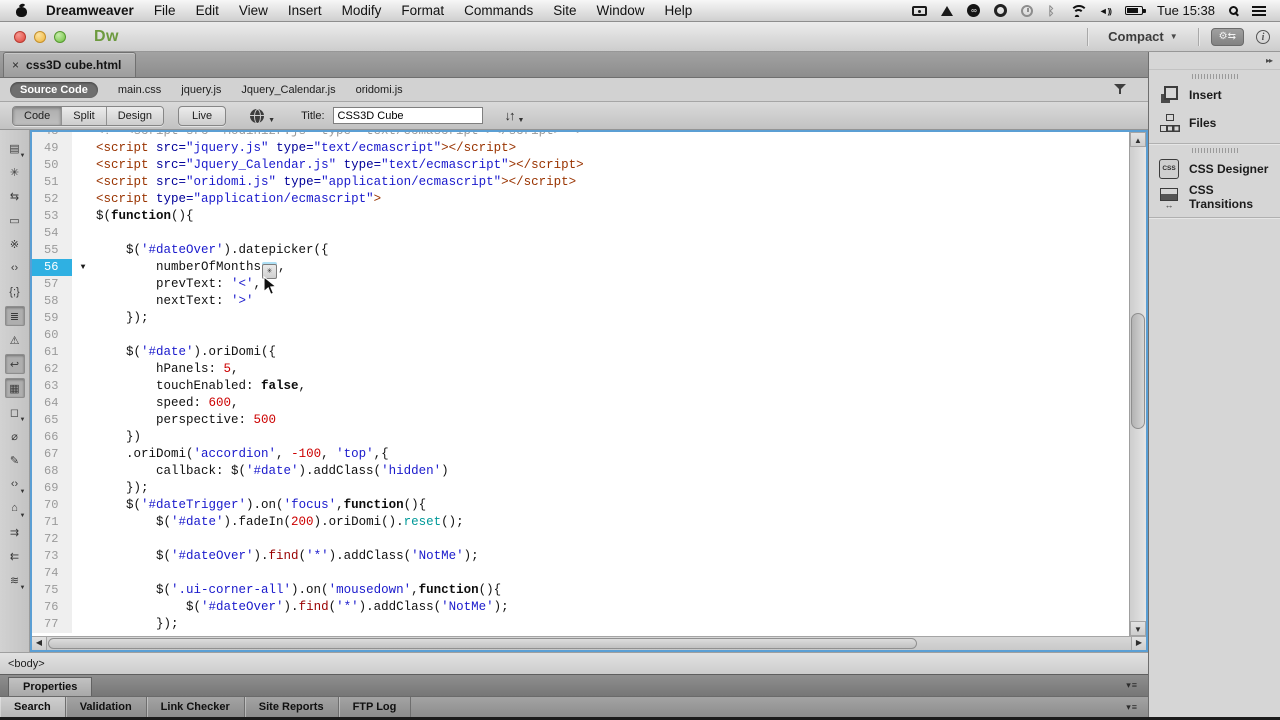  Describe the element at coordinates (1186, 10) in the screenshot. I see `menu-clock: Tue 15:38` at that location.